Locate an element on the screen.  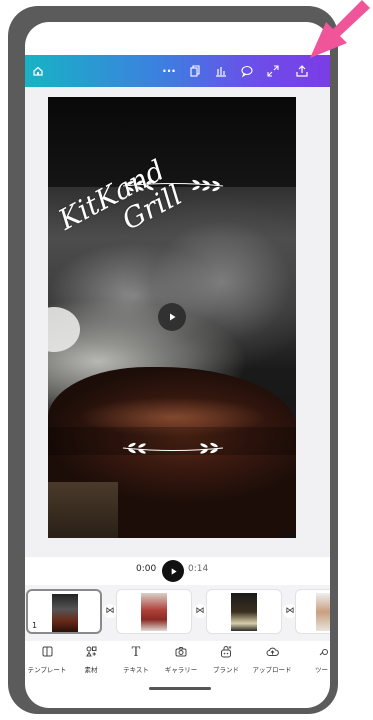
video-play-icon is located at coordinates (172, 317).